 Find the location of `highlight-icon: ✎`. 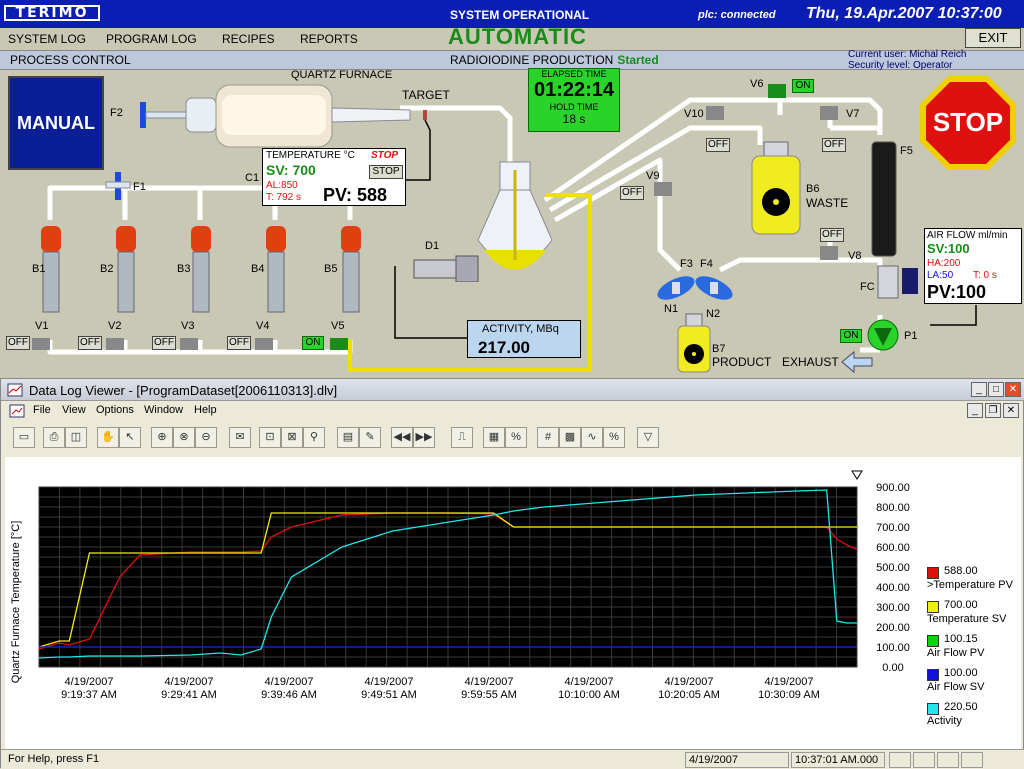

highlight-icon: ✎ is located at coordinates (370, 437).